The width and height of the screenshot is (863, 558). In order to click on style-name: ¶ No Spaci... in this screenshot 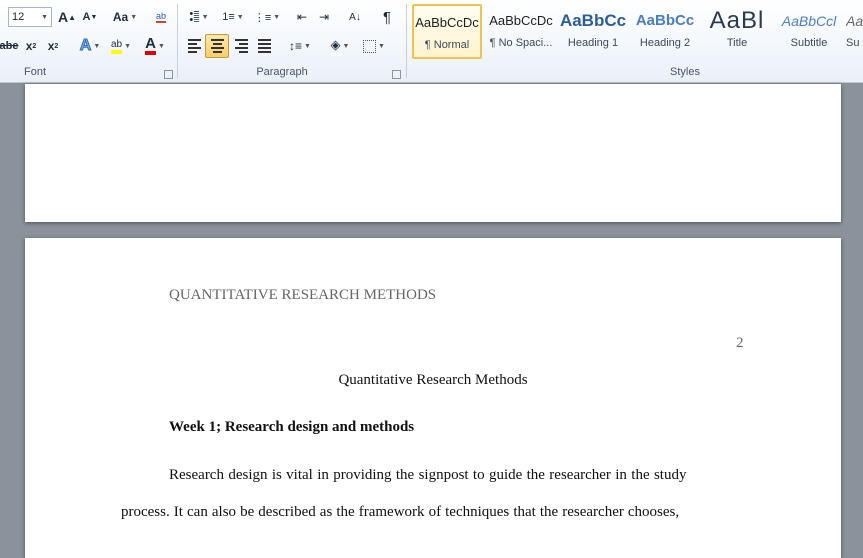, I will do `click(521, 43)`.